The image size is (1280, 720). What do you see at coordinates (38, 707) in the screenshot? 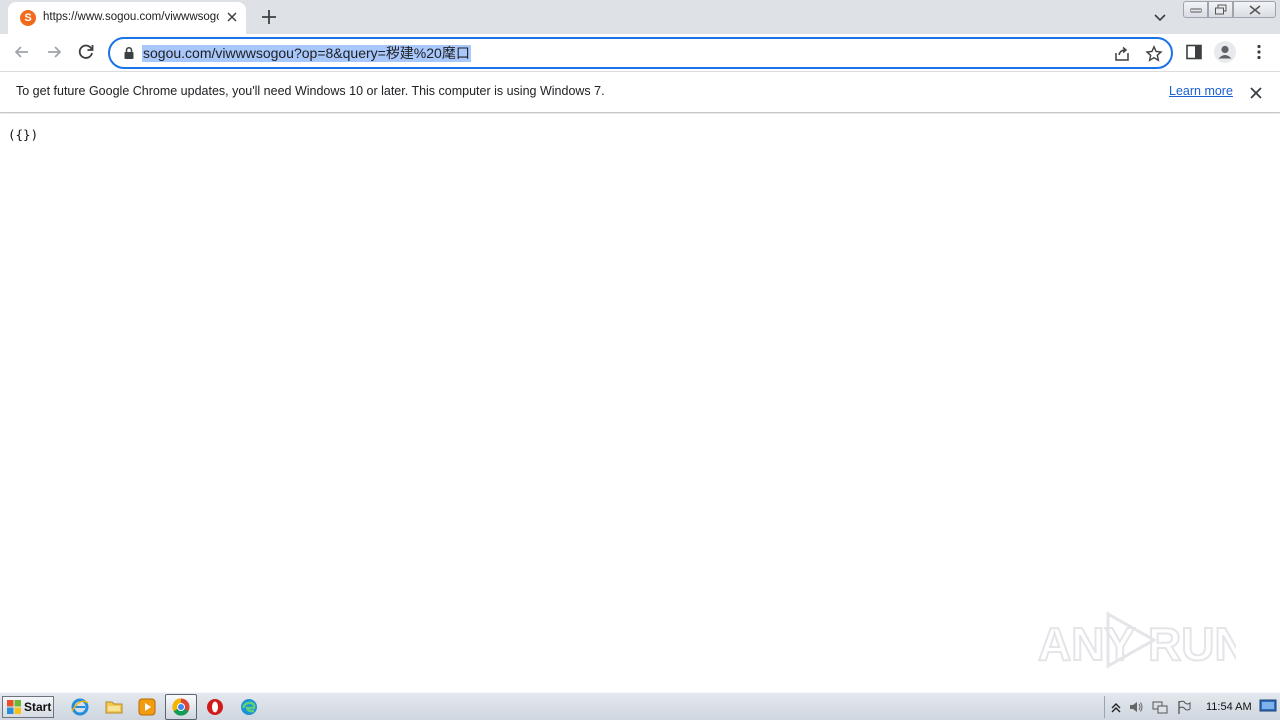
I see `start-label: Start` at bounding box center [38, 707].